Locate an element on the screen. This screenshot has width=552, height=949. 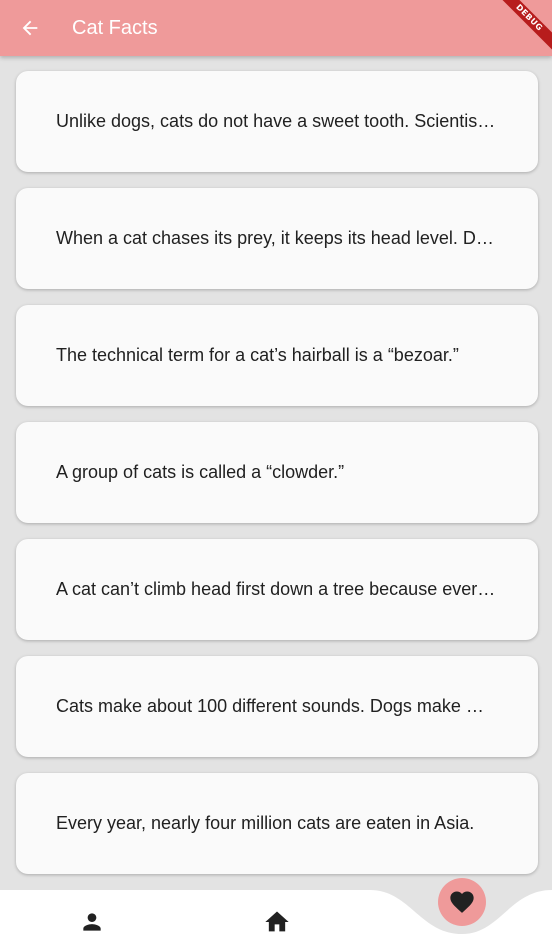
person-icon is located at coordinates (92, 922).